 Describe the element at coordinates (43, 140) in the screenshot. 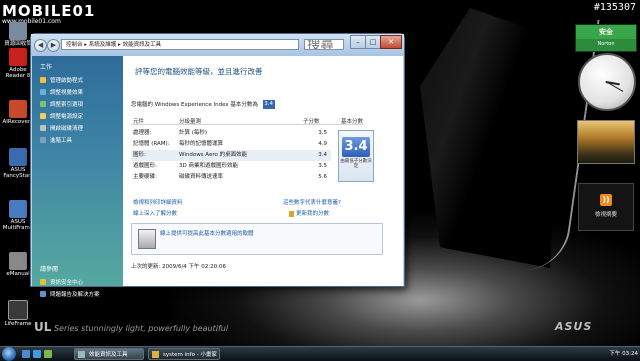

I see `advanced-tools-icon` at that location.